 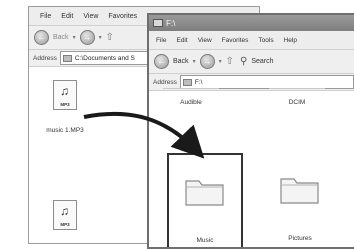 I want to click on front-menu-file: File, so click(x=161, y=40).